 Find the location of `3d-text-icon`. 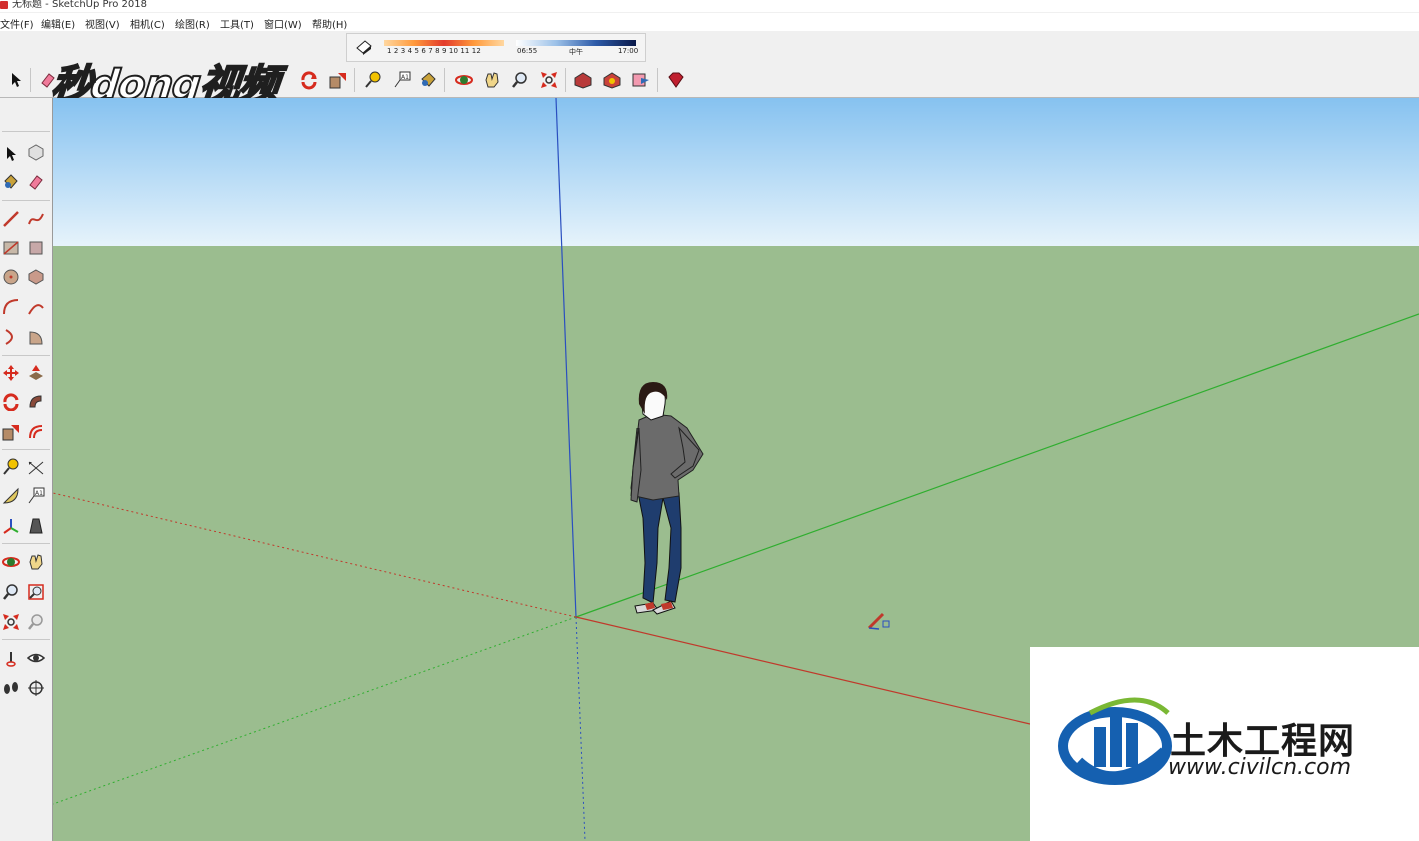

3d-text-icon is located at coordinates (36, 526).